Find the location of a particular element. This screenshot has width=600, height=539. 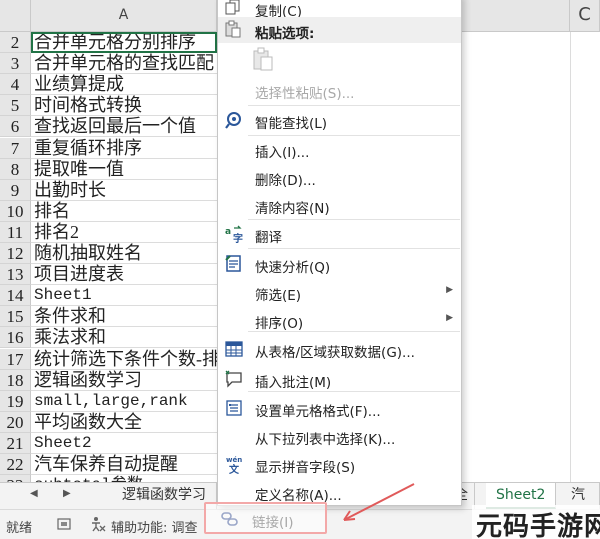

table-cell: 合并单元格的查找匹配 is located at coordinates (124, 63).